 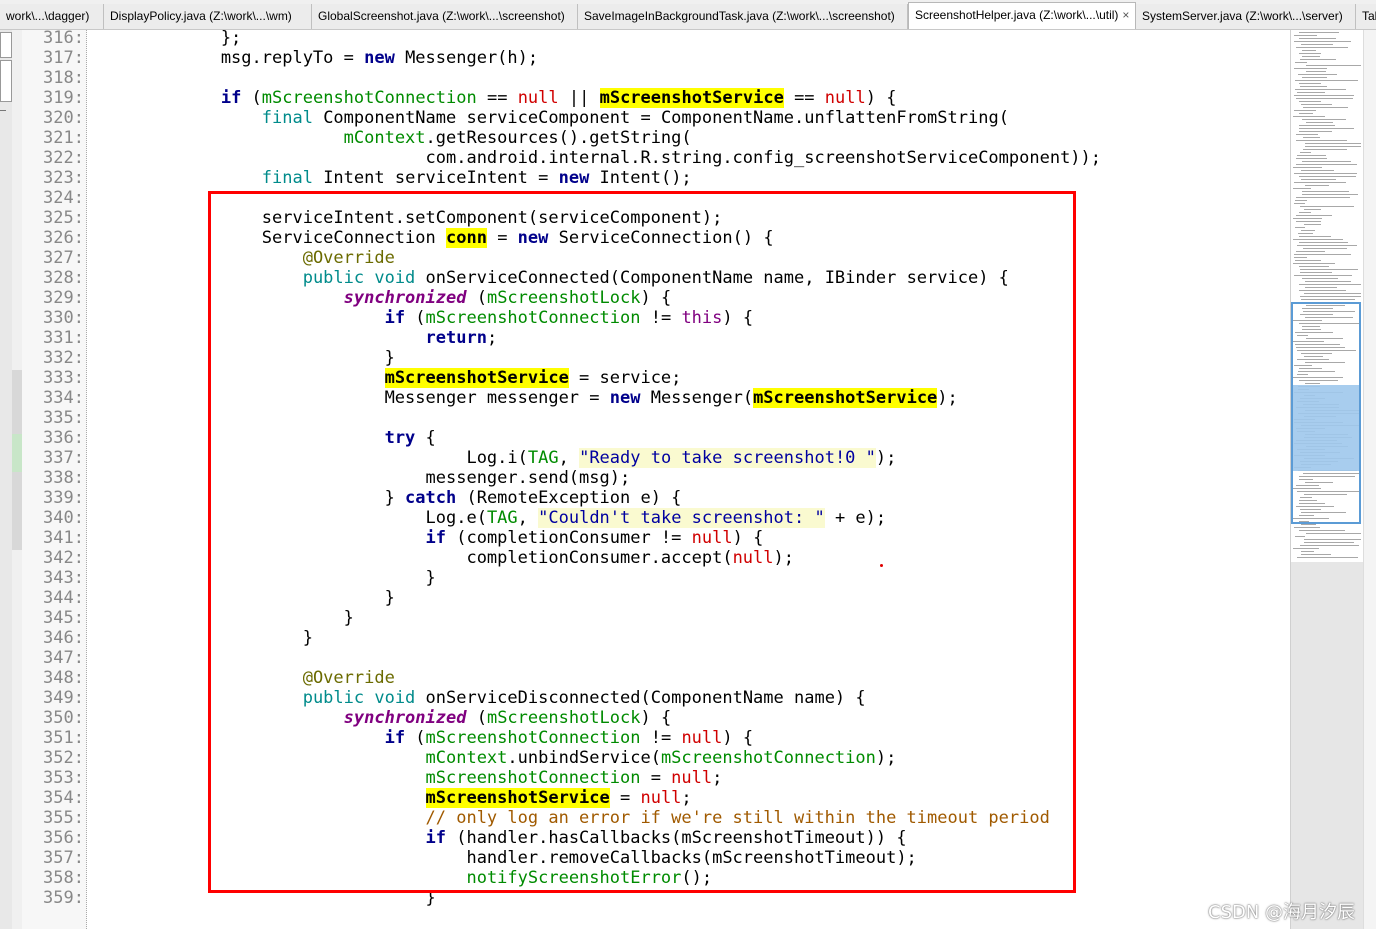 I want to click on line-number: 357:, so click(x=63, y=858).